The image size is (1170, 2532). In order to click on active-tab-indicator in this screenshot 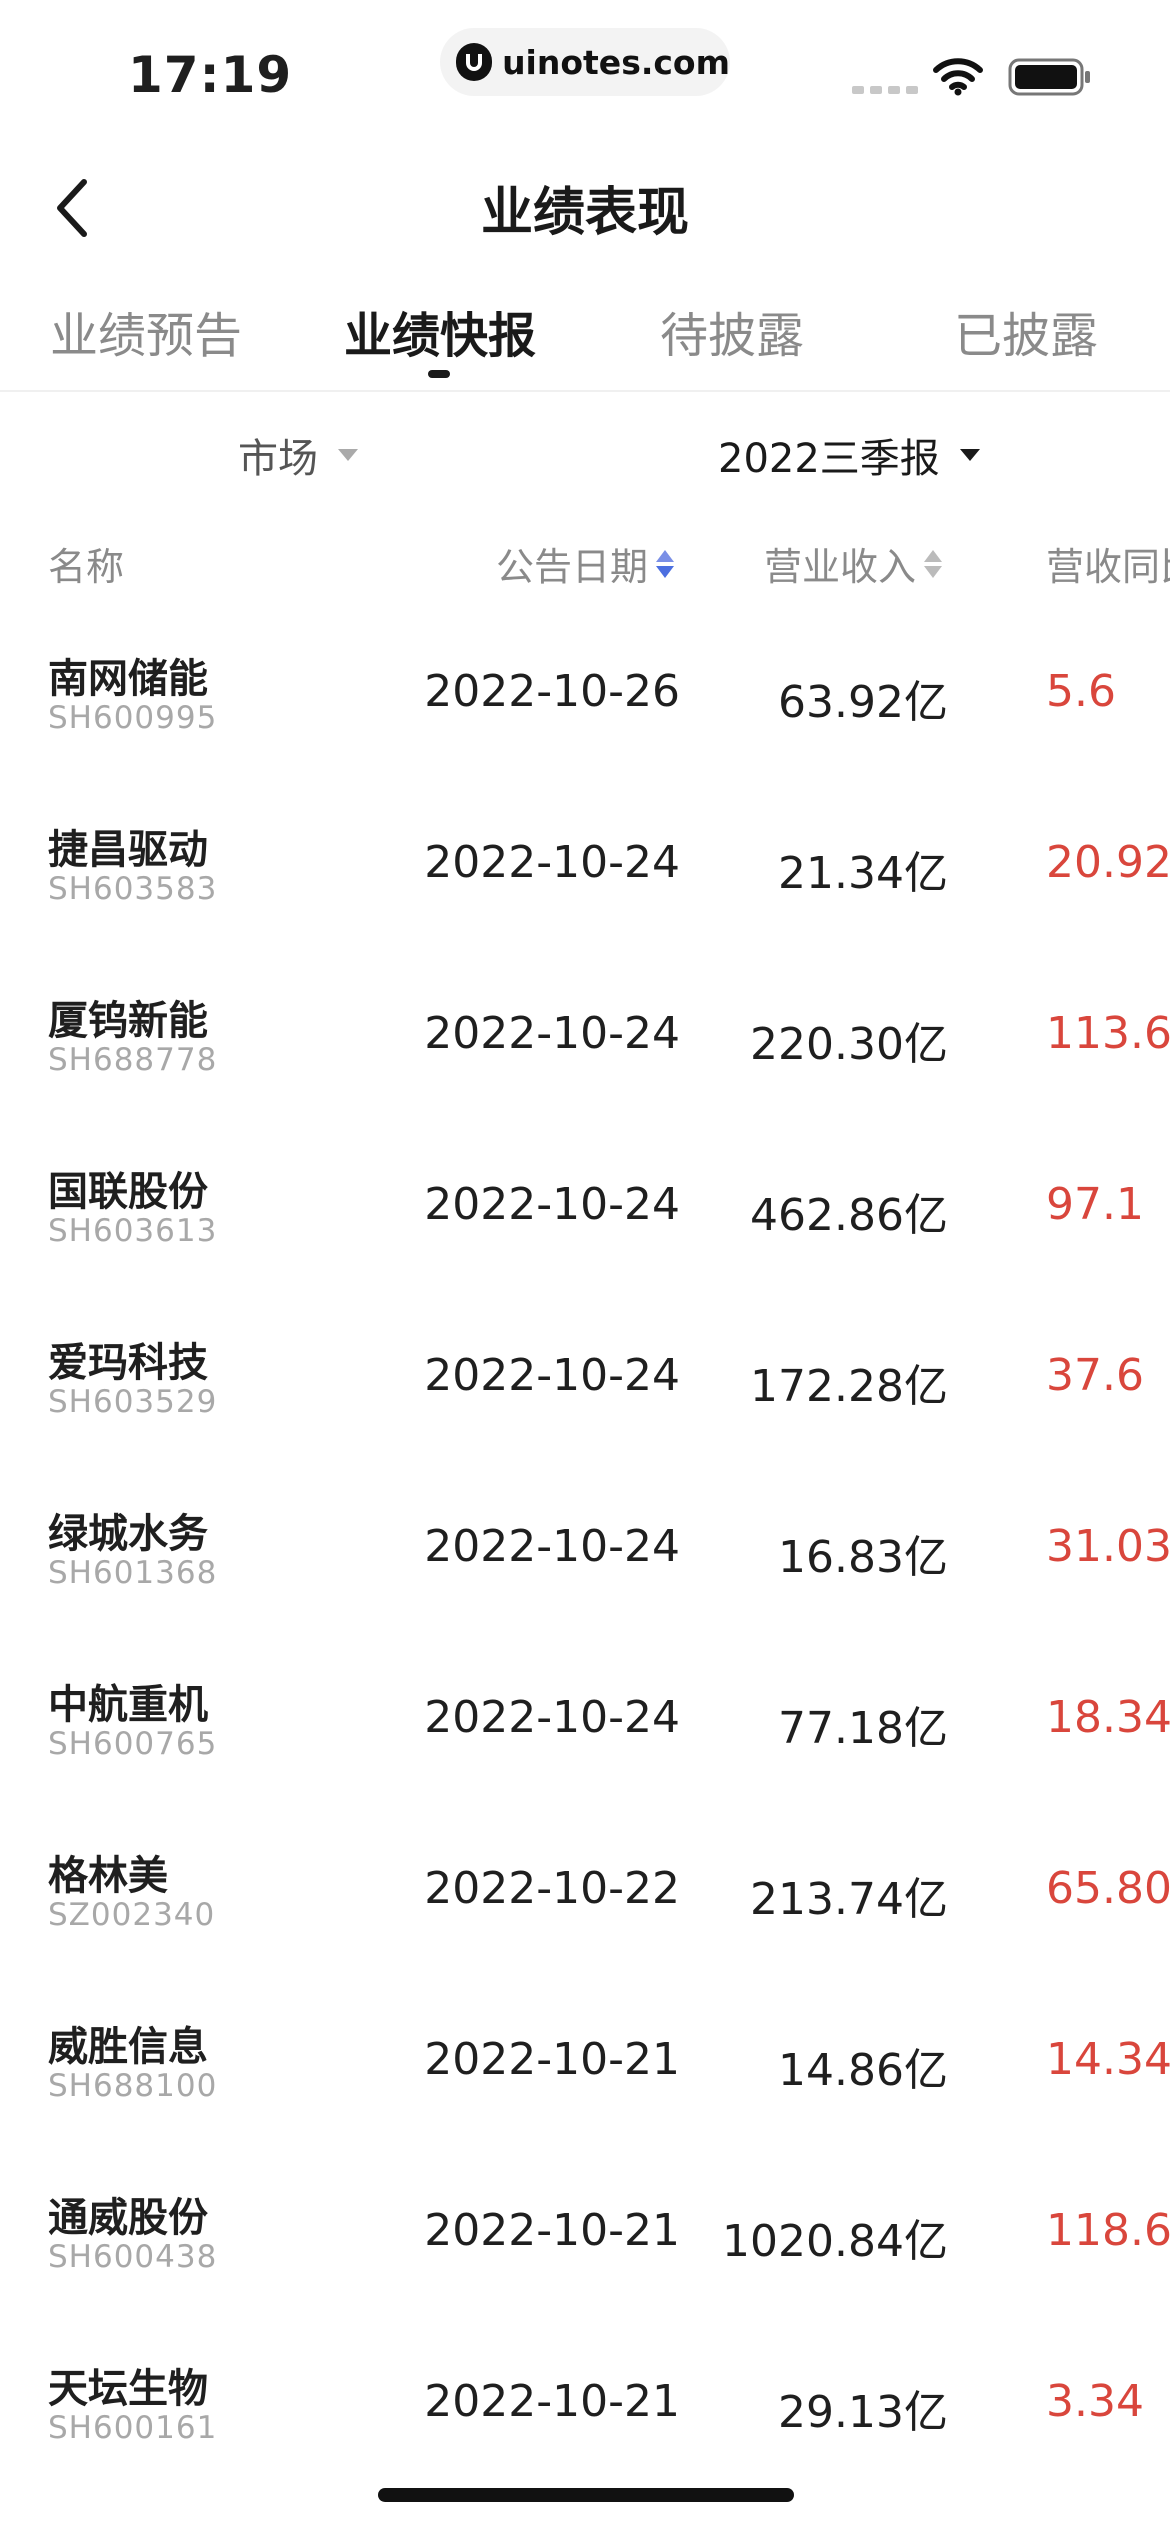, I will do `click(439, 374)`.